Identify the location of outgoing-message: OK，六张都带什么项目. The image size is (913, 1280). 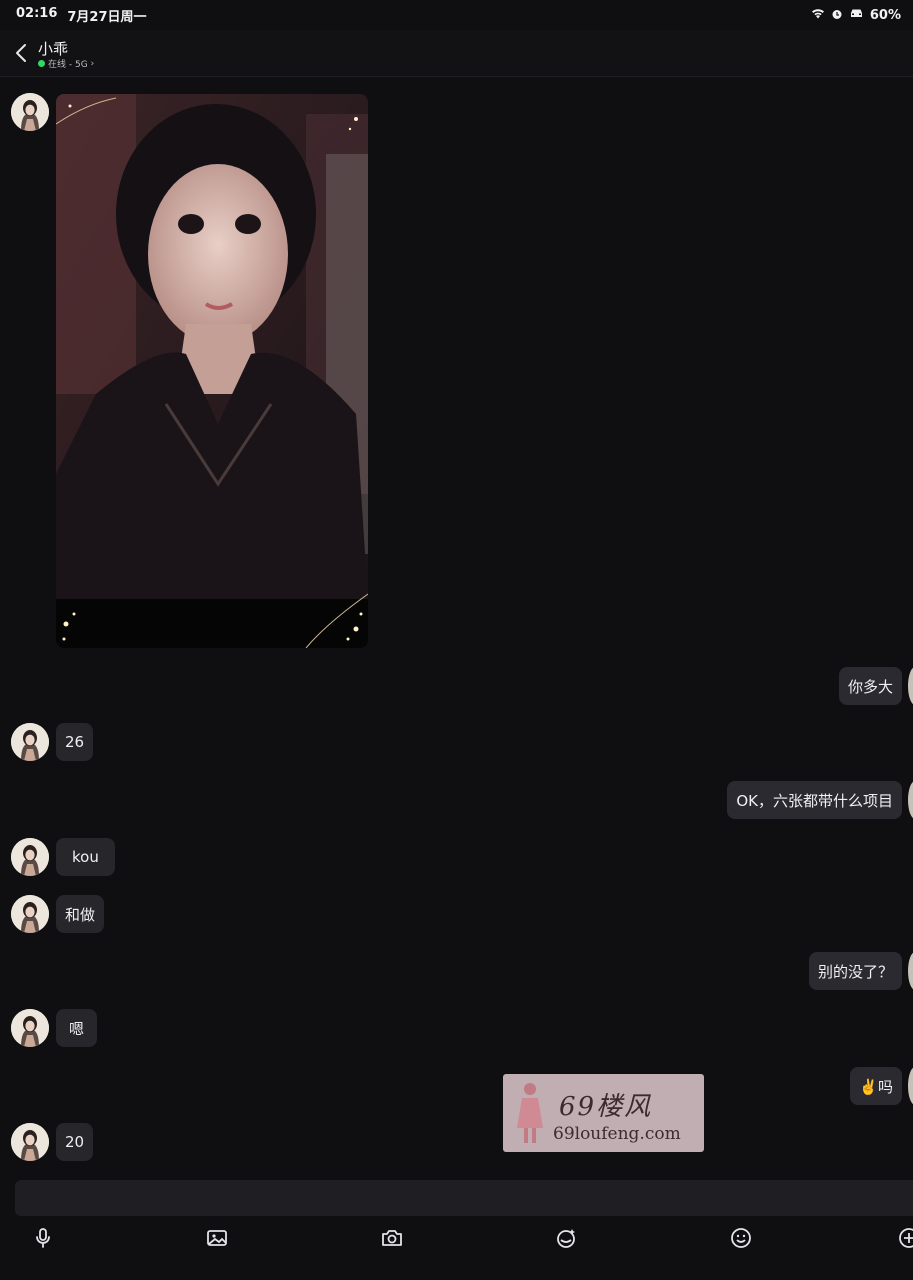
(814, 800).